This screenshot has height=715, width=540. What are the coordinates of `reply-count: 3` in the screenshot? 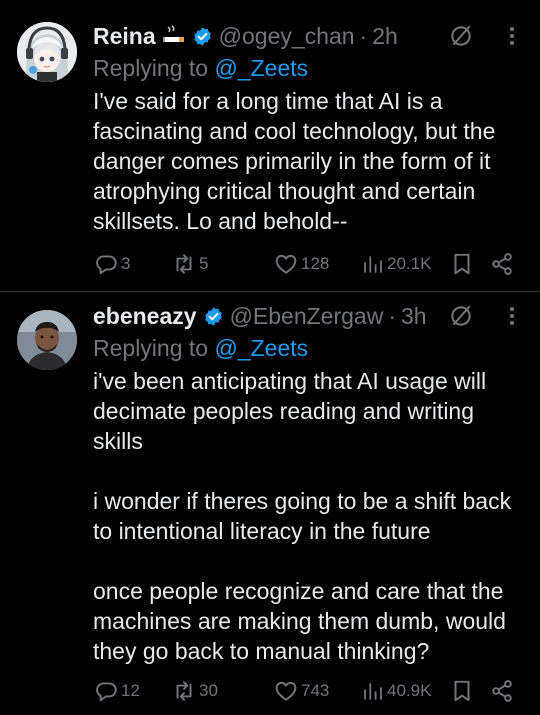 It's located at (126, 263).